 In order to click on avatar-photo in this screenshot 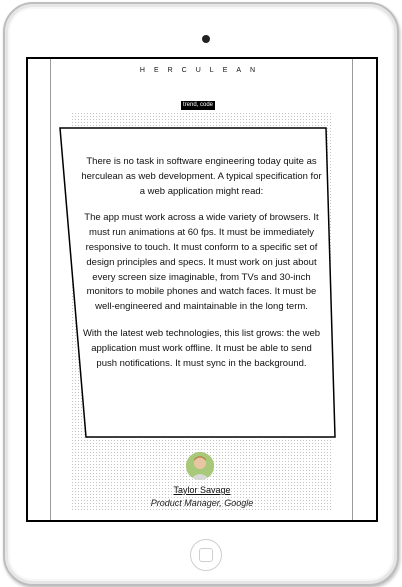, I will do `click(200, 466)`.